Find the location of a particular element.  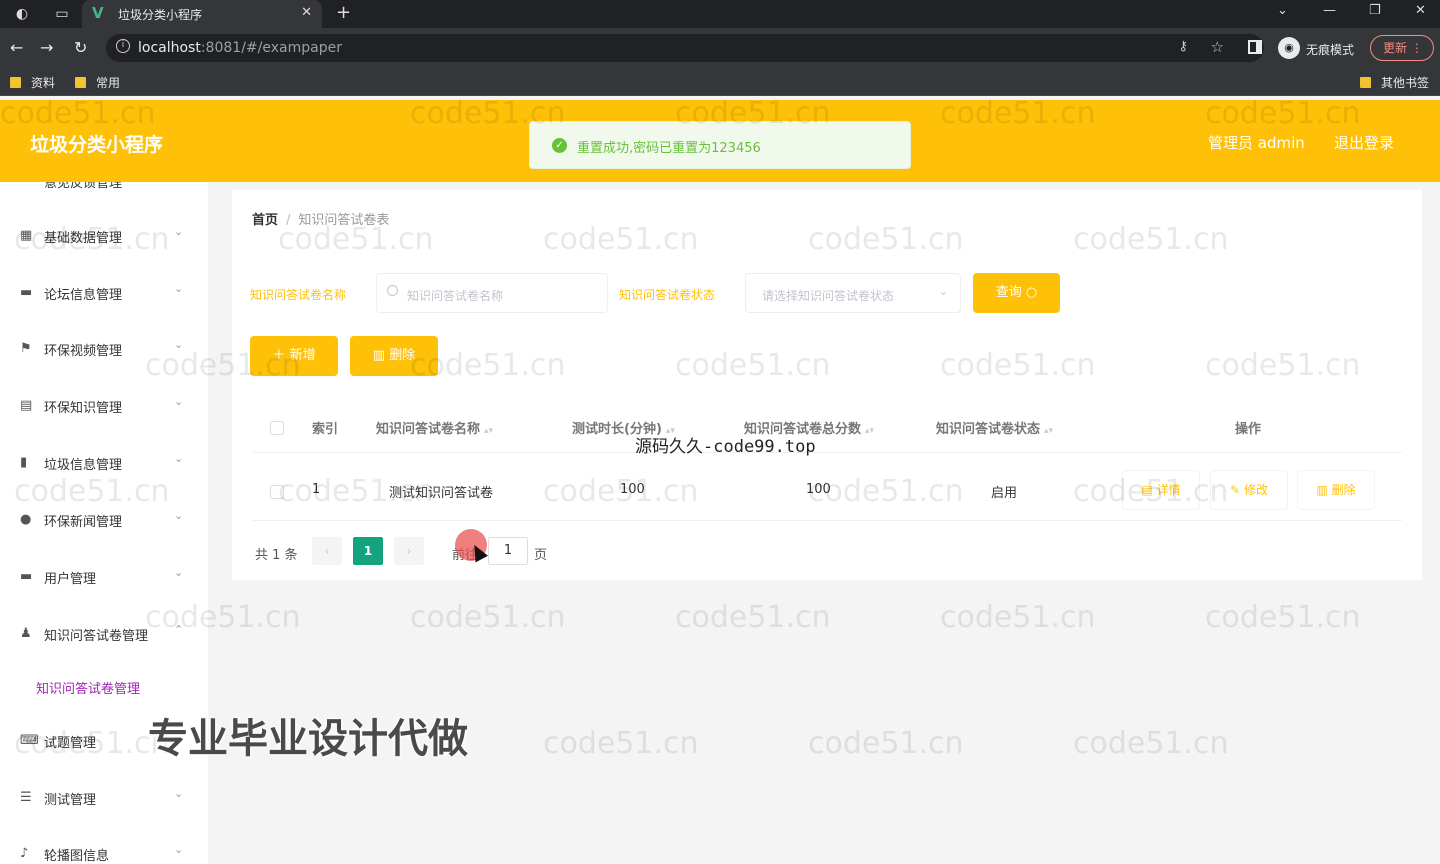

monitor-icon: ▬ is located at coordinates (26, 292).